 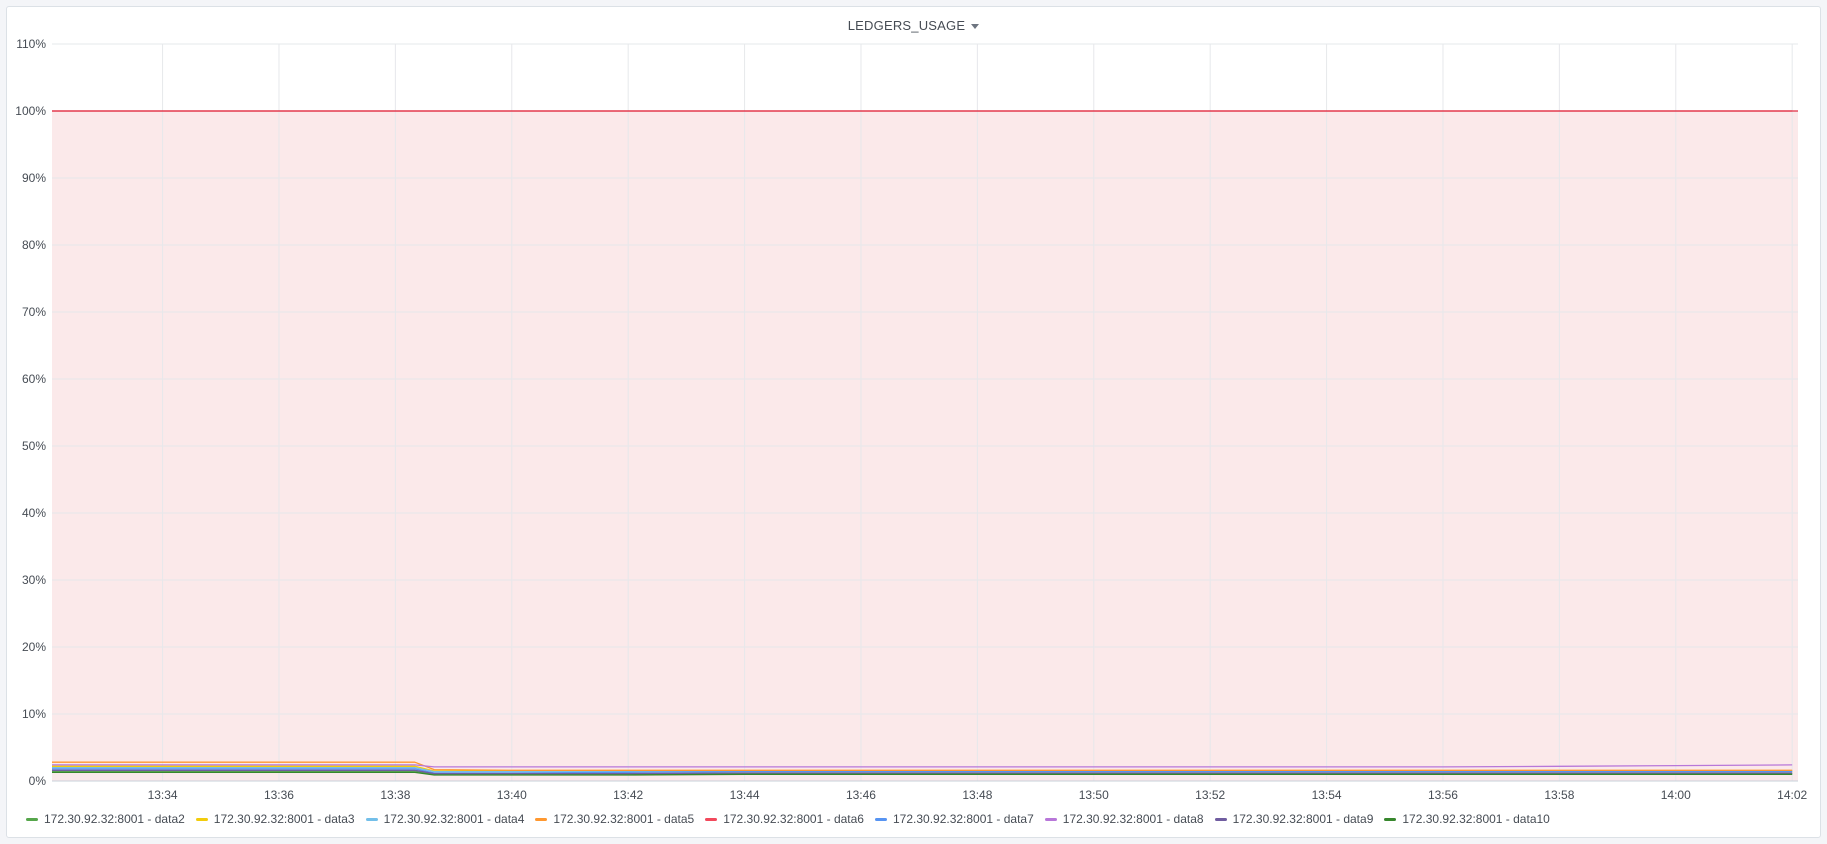 What do you see at coordinates (34, 245) in the screenshot?
I see `y-tick-label: 80%` at bounding box center [34, 245].